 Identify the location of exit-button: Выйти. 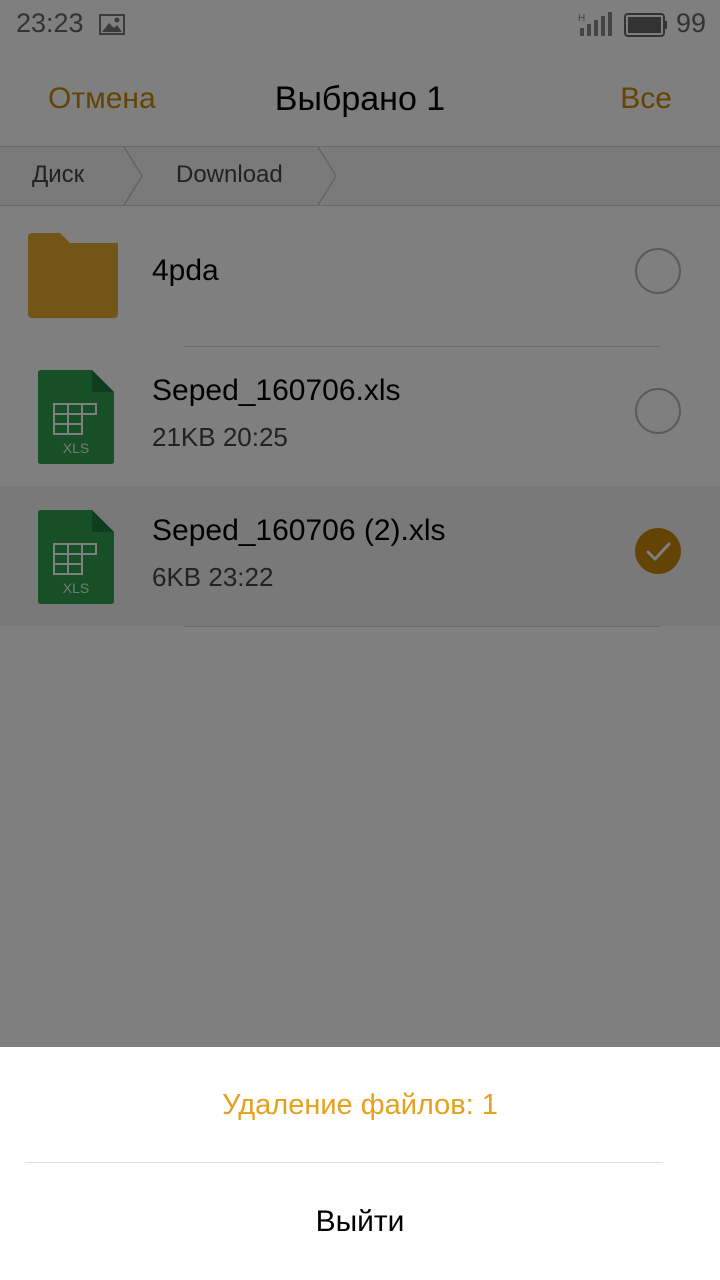
(360, 1222).